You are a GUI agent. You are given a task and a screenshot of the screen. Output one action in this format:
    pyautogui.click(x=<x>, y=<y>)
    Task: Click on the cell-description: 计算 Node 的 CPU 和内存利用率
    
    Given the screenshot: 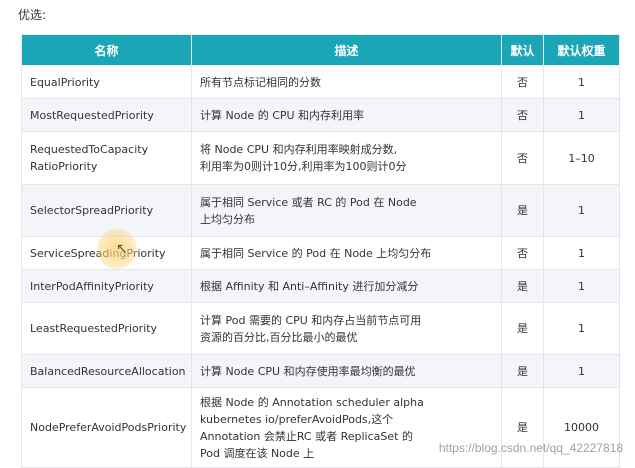 What is the action you would take?
    pyautogui.click(x=346, y=115)
    